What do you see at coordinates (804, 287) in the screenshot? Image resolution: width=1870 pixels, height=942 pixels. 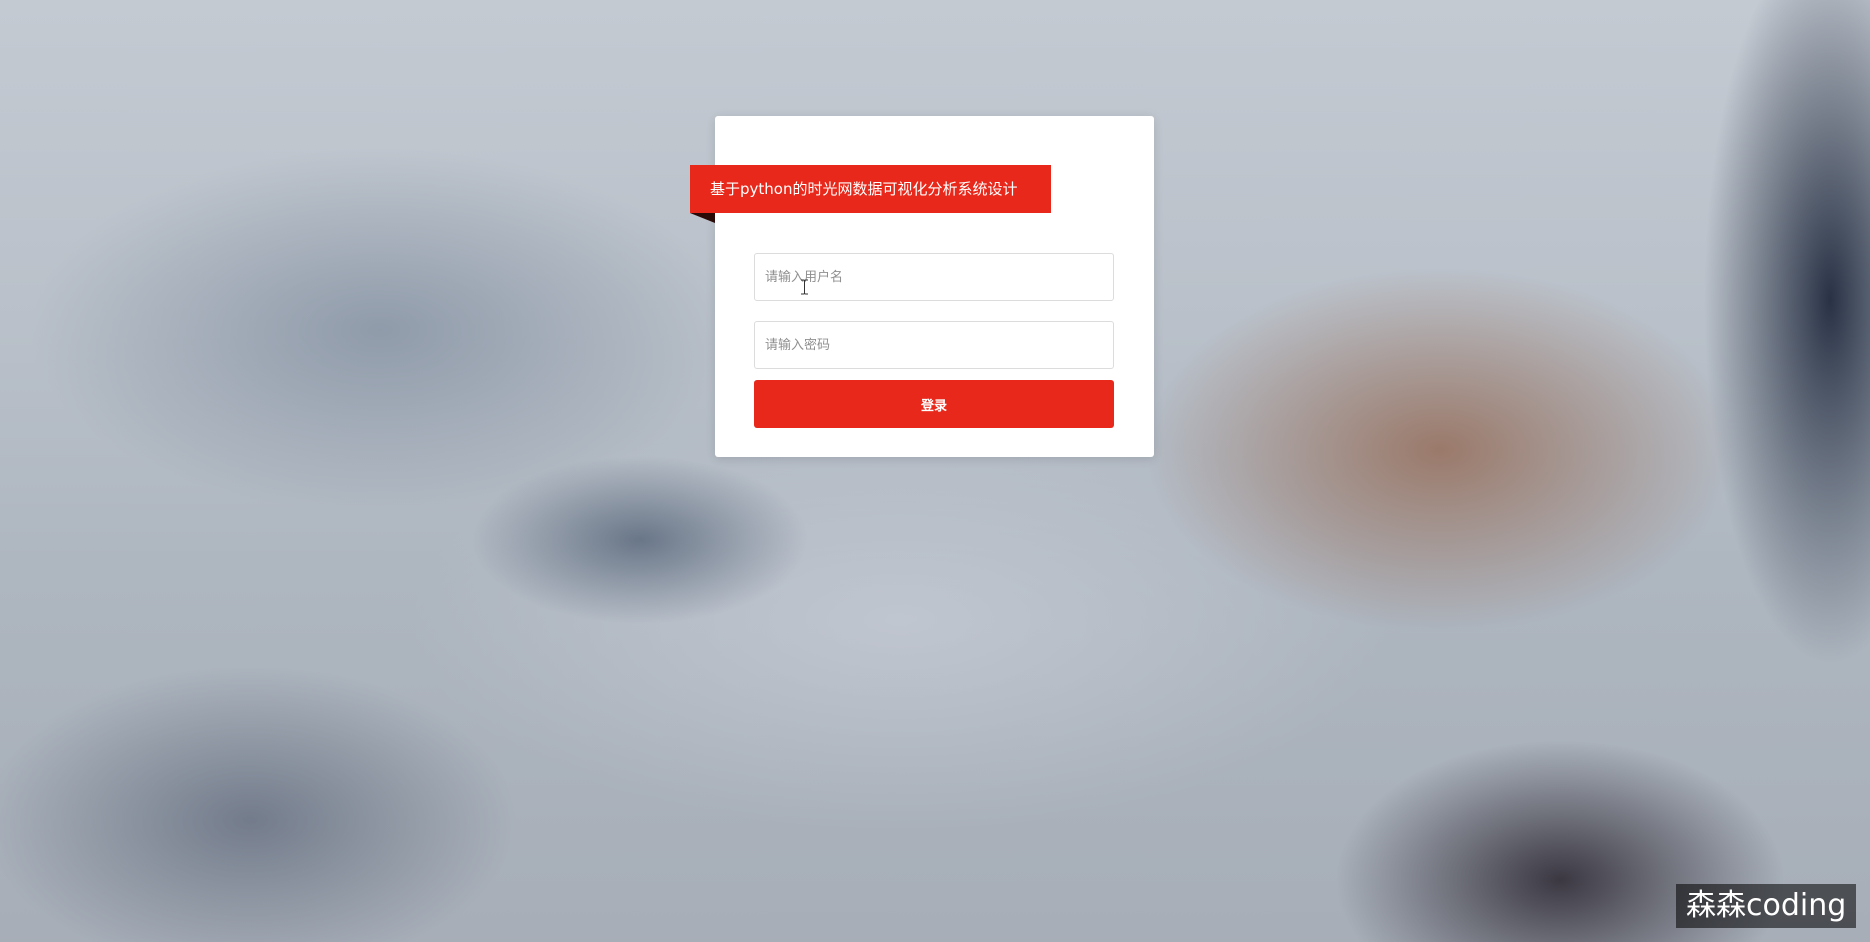 I see `text-cursor-icon` at bounding box center [804, 287].